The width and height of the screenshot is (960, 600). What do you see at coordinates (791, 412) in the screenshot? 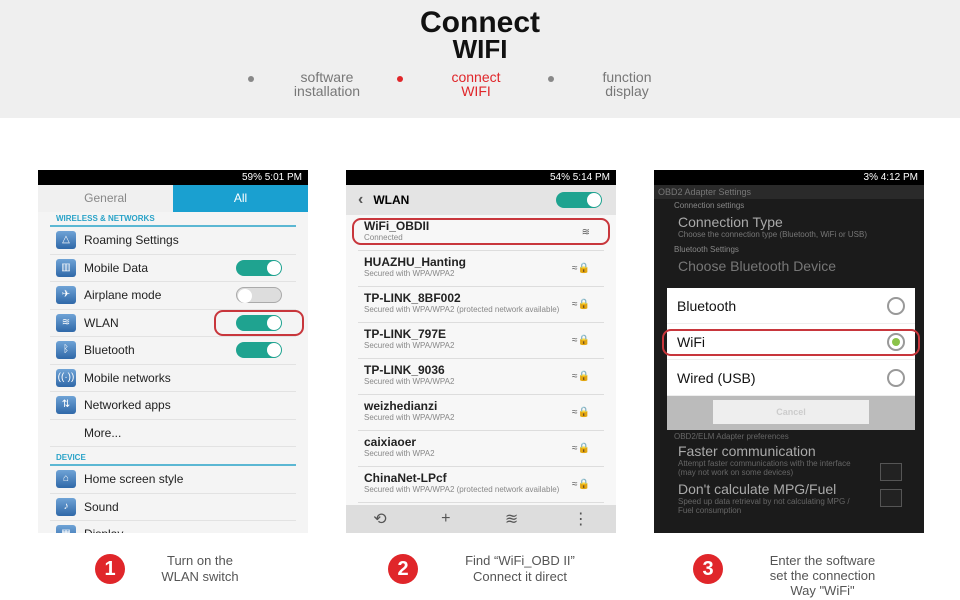
I see `cancel-button: Cancel` at bounding box center [791, 412].